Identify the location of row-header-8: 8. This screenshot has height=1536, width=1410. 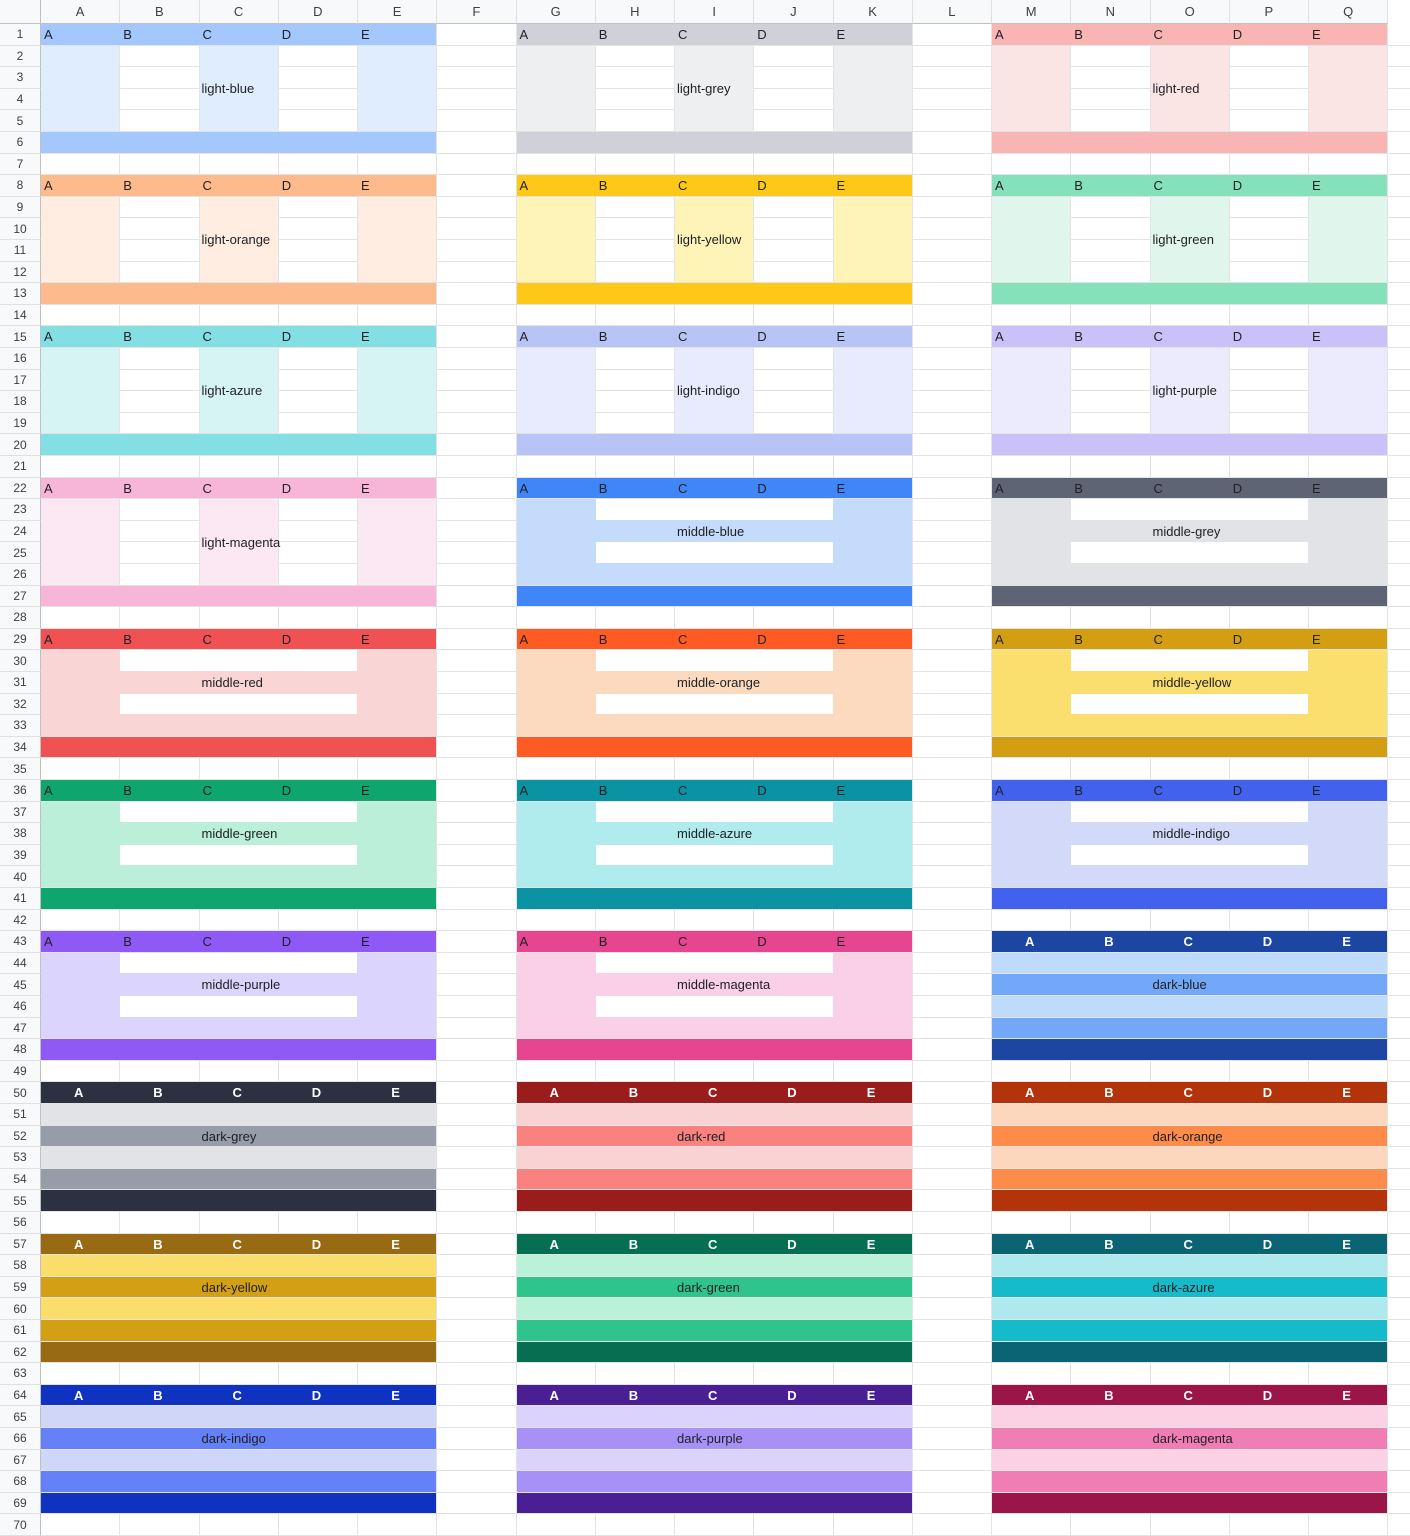
(20, 186).